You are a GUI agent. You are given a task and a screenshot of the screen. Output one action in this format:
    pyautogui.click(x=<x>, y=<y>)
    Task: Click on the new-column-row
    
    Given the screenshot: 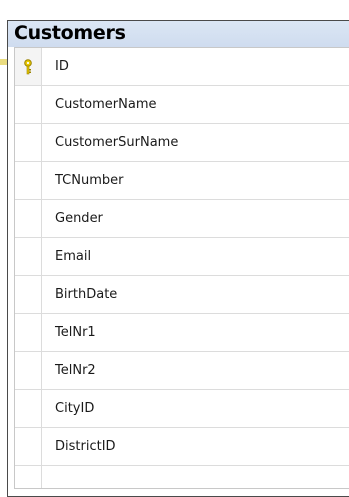 What is the action you would take?
    pyautogui.click(x=182, y=477)
    